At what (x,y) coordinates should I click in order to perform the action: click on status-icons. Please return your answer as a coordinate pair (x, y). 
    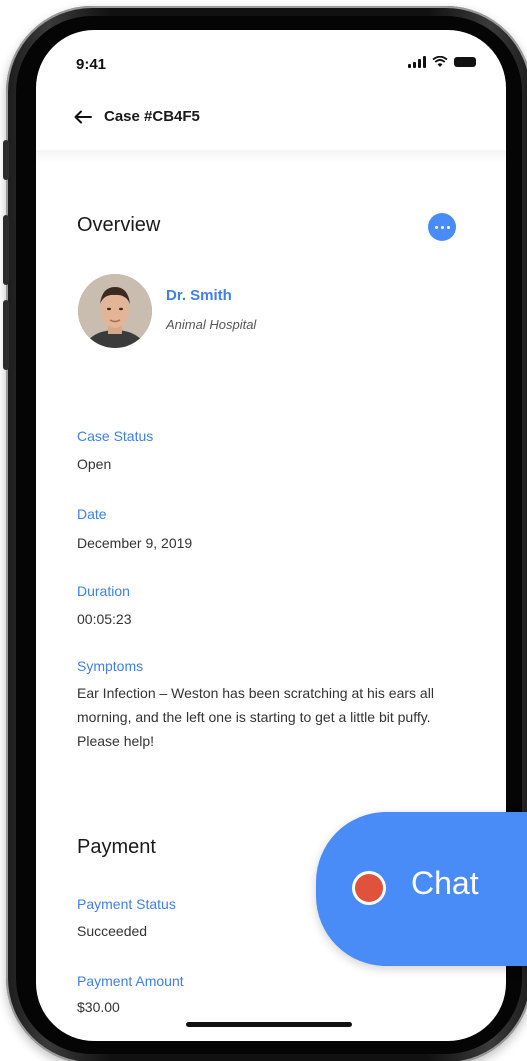
    Looking at the image, I should click on (442, 62).